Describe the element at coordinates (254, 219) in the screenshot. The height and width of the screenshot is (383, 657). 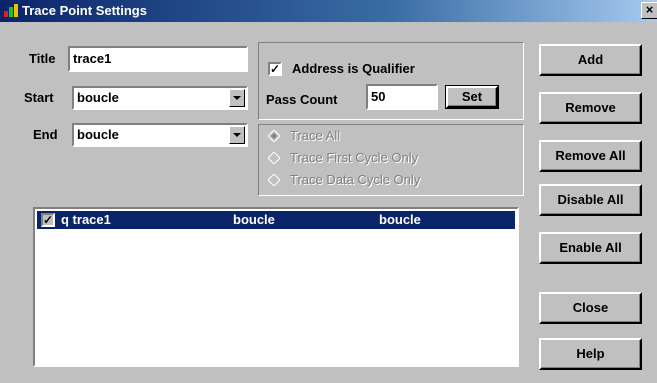
I see `row-start: boucle` at that location.